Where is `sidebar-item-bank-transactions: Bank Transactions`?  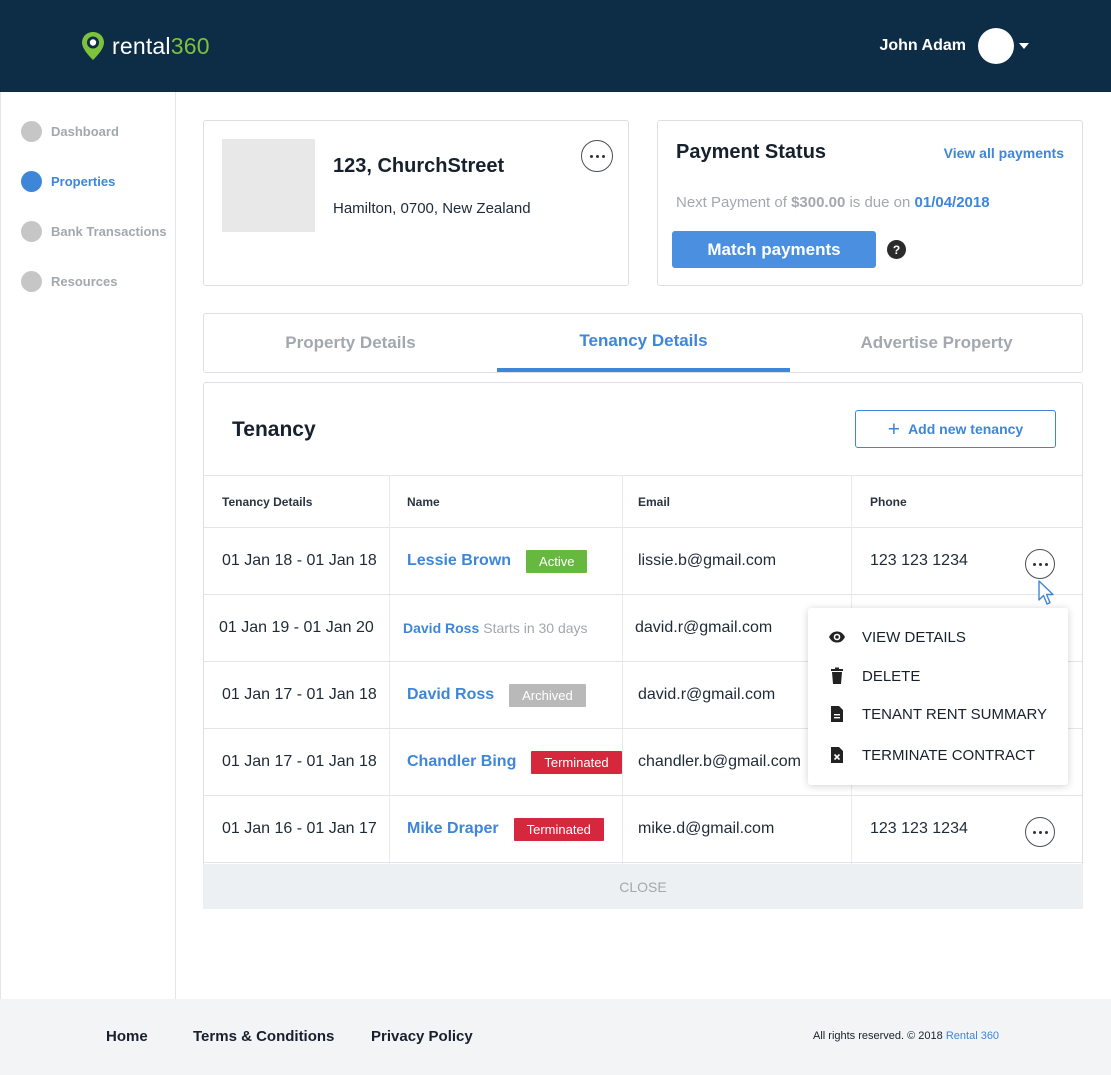
sidebar-item-bank-transactions: Bank Transactions is located at coordinates (94, 231).